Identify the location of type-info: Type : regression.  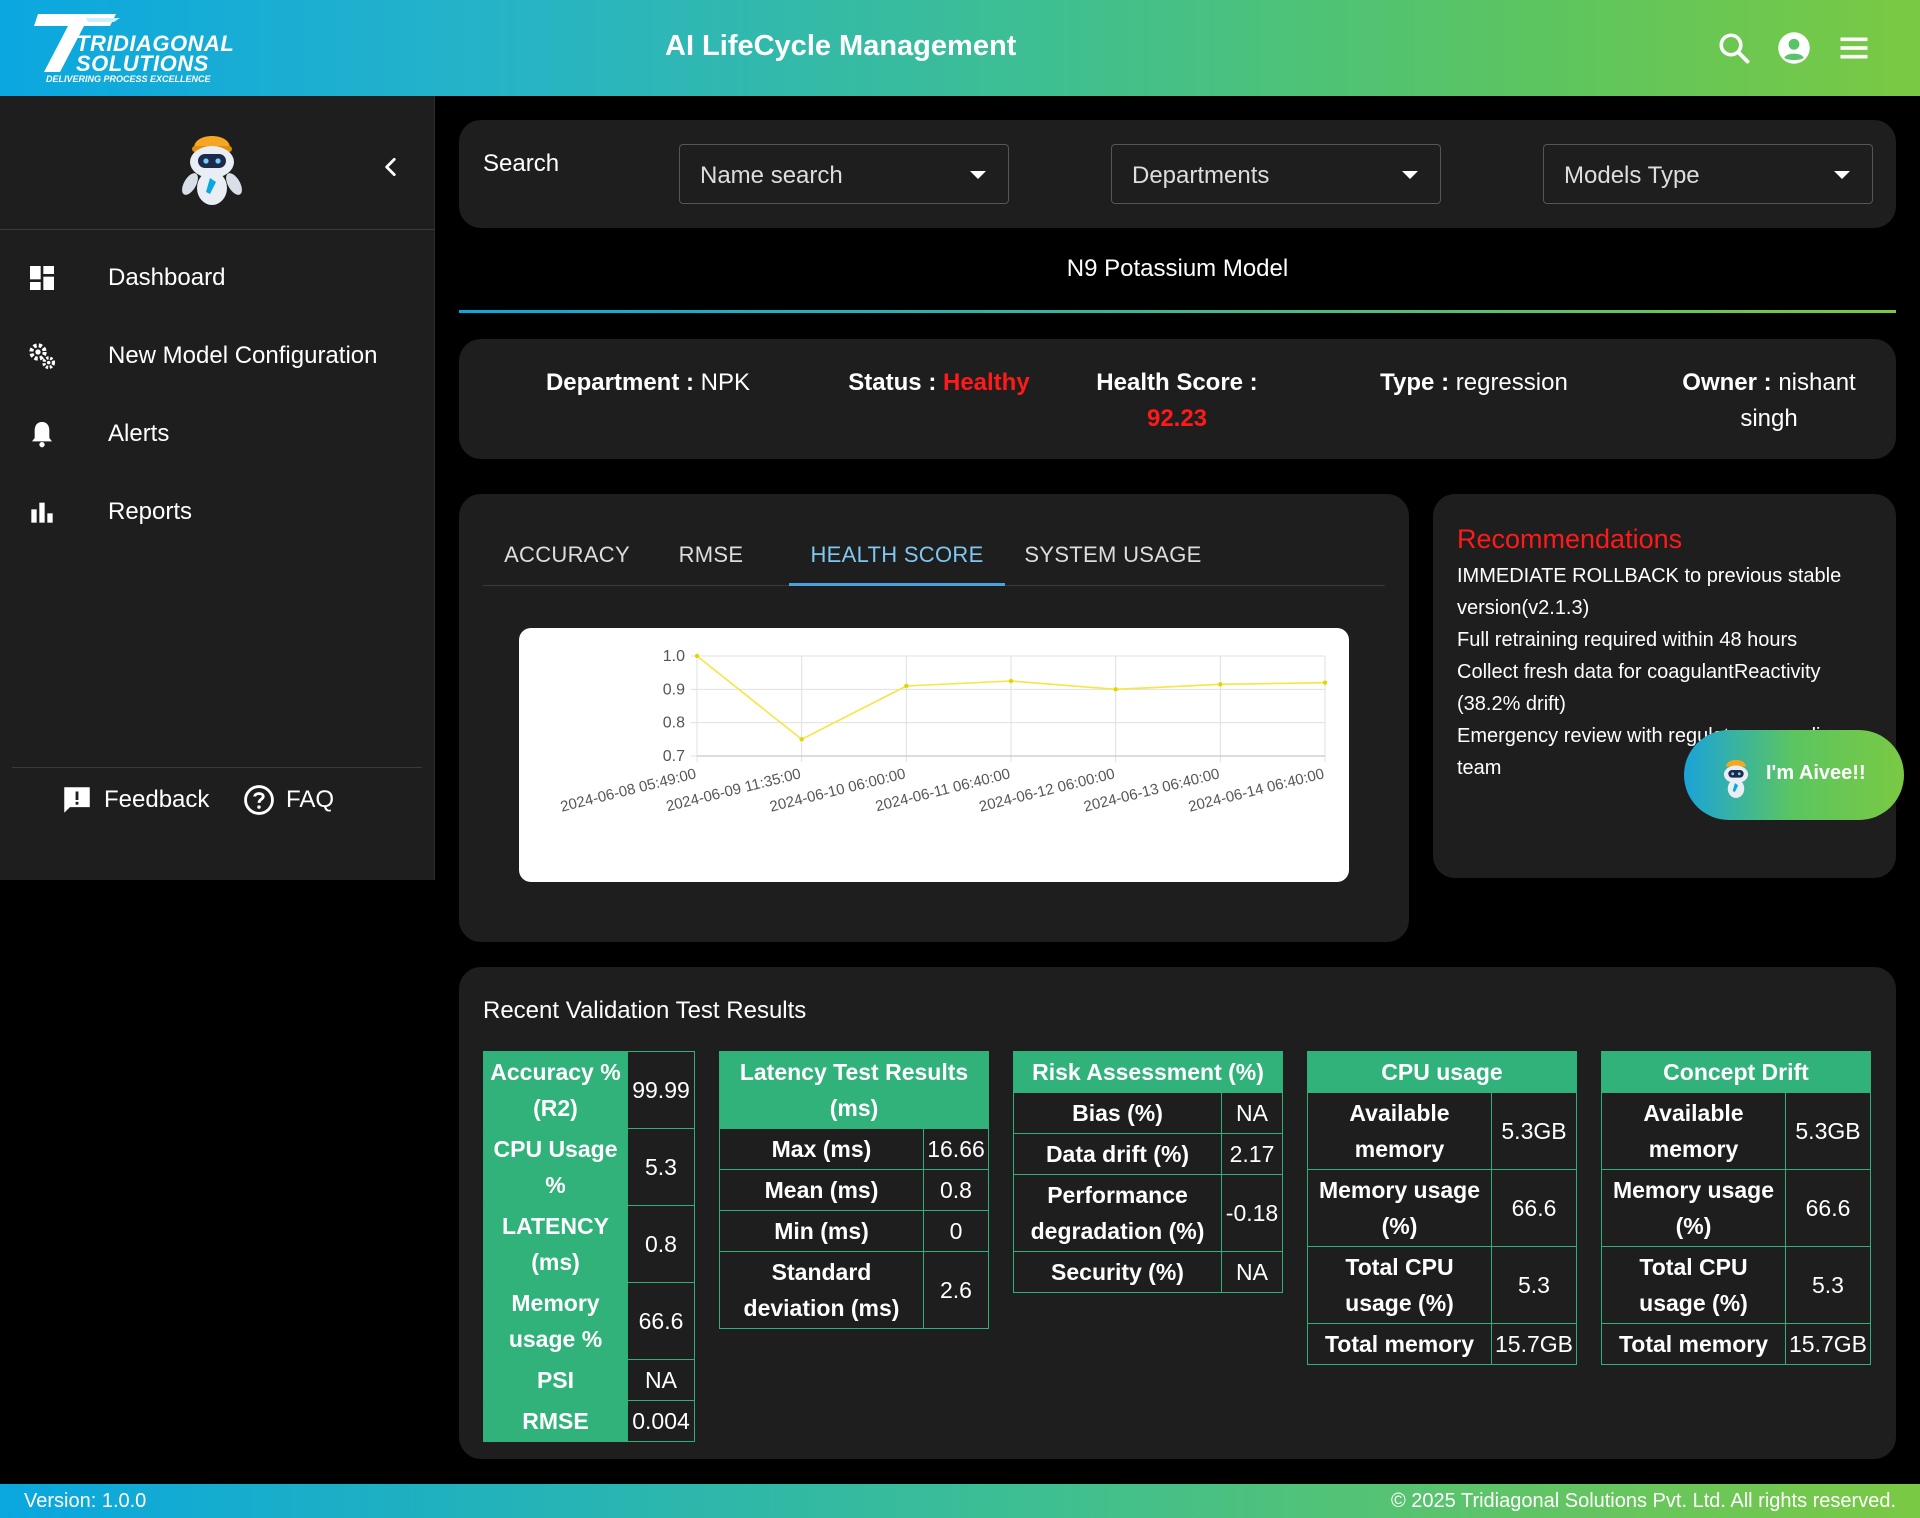
(1474, 383).